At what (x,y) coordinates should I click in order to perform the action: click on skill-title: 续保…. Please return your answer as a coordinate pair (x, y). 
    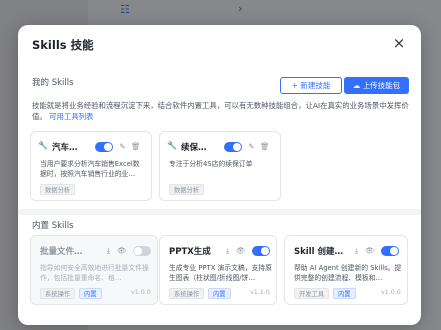
    Looking at the image, I should click on (194, 148).